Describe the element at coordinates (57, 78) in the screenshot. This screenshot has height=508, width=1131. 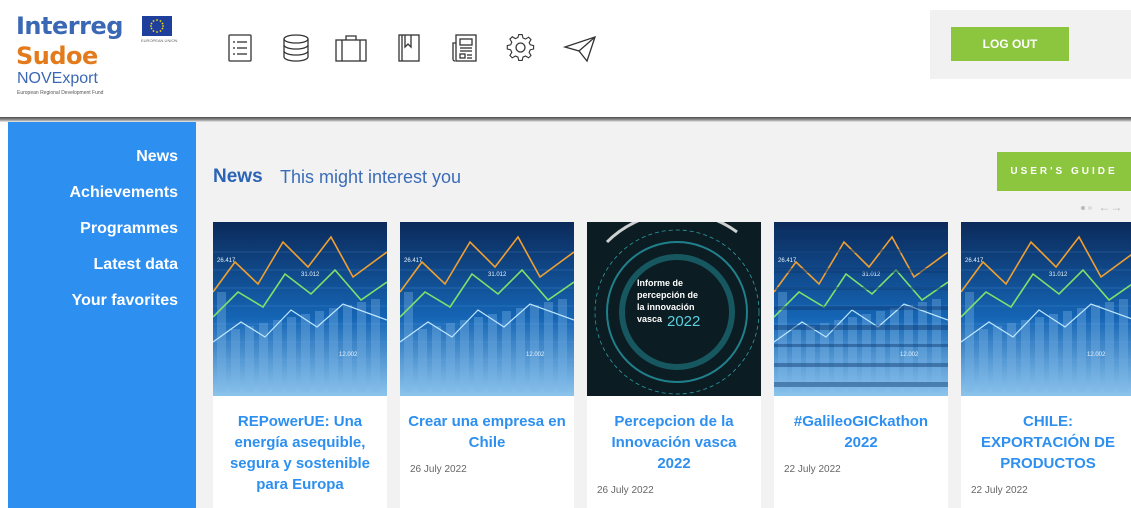
I see `logo-line-novexport: NOVExport` at that location.